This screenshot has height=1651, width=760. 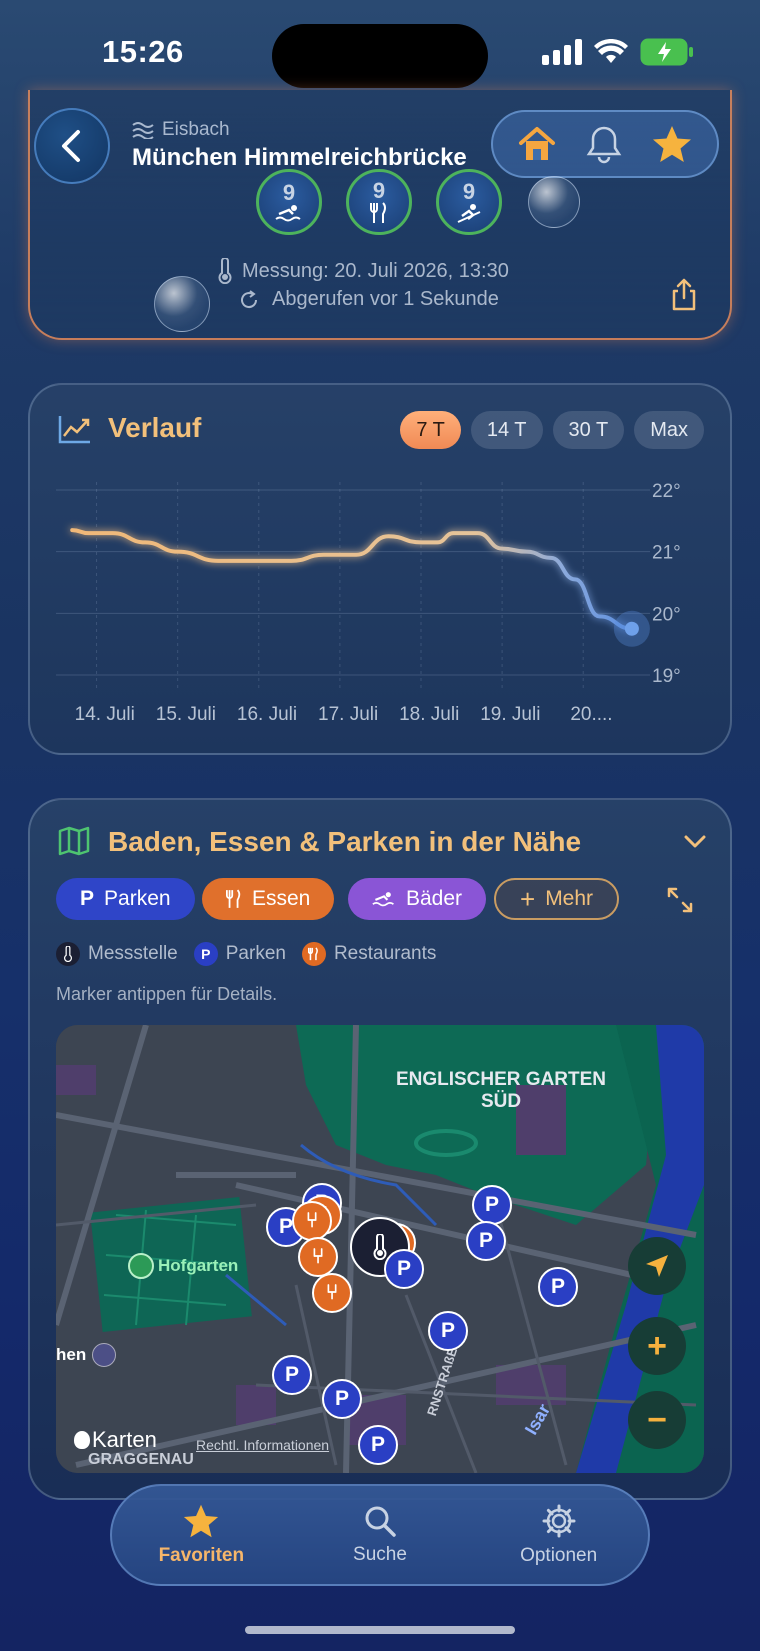 I want to click on legend-restaurants: Restaurants, so click(x=369, y=954).